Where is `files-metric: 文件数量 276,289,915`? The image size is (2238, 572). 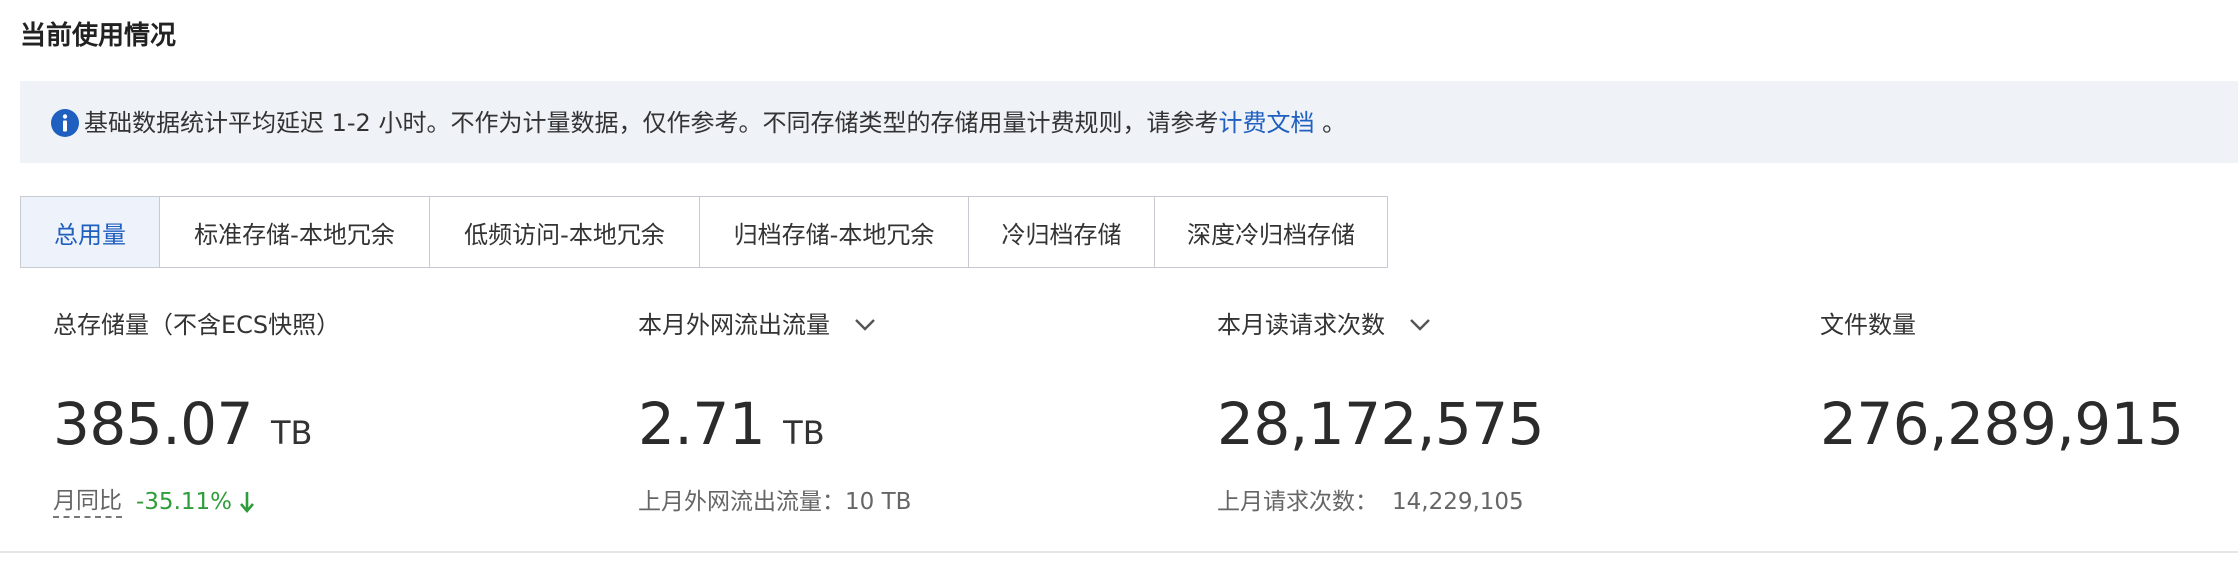
files-metric: 文件数量 276,289,915 is located at coordinates (2002, 380).